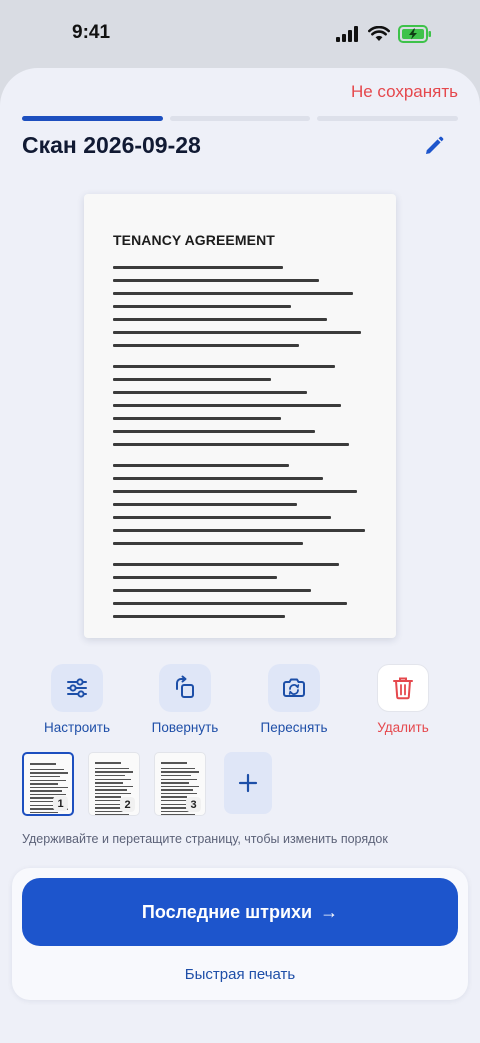  What do you see at coordinates (111, 145) in the screenshot?
I see `page-title: Скан 2026-09-28` at bounding box center [111, 145].